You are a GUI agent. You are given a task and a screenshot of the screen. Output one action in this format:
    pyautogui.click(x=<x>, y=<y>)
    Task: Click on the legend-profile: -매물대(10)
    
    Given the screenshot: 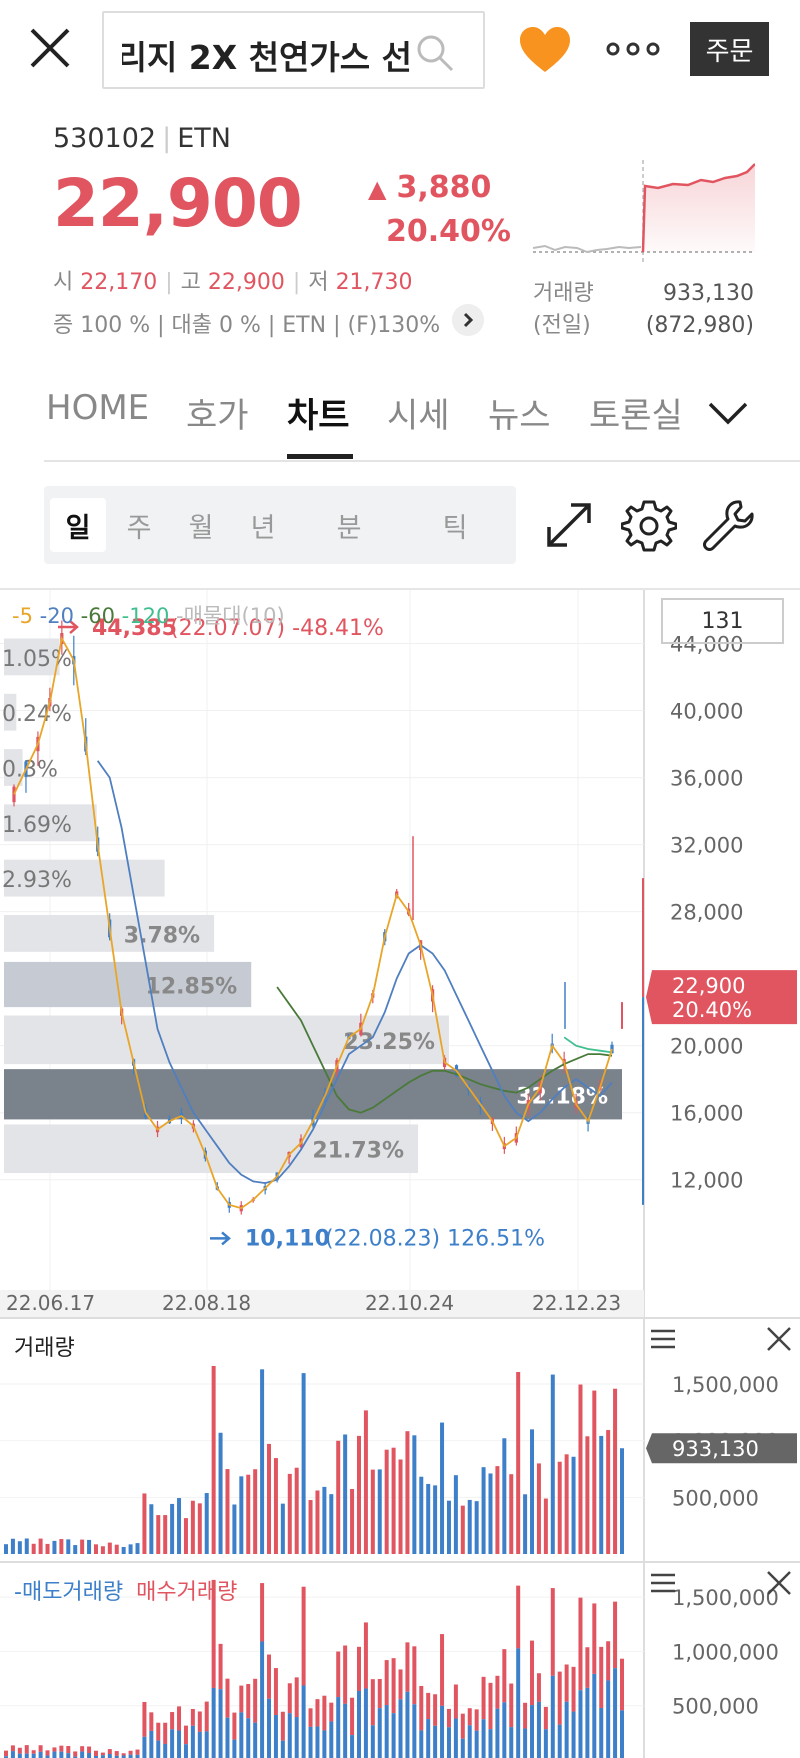 What is the action you would take?
    pyautogui.click(x=230, y=616)
    